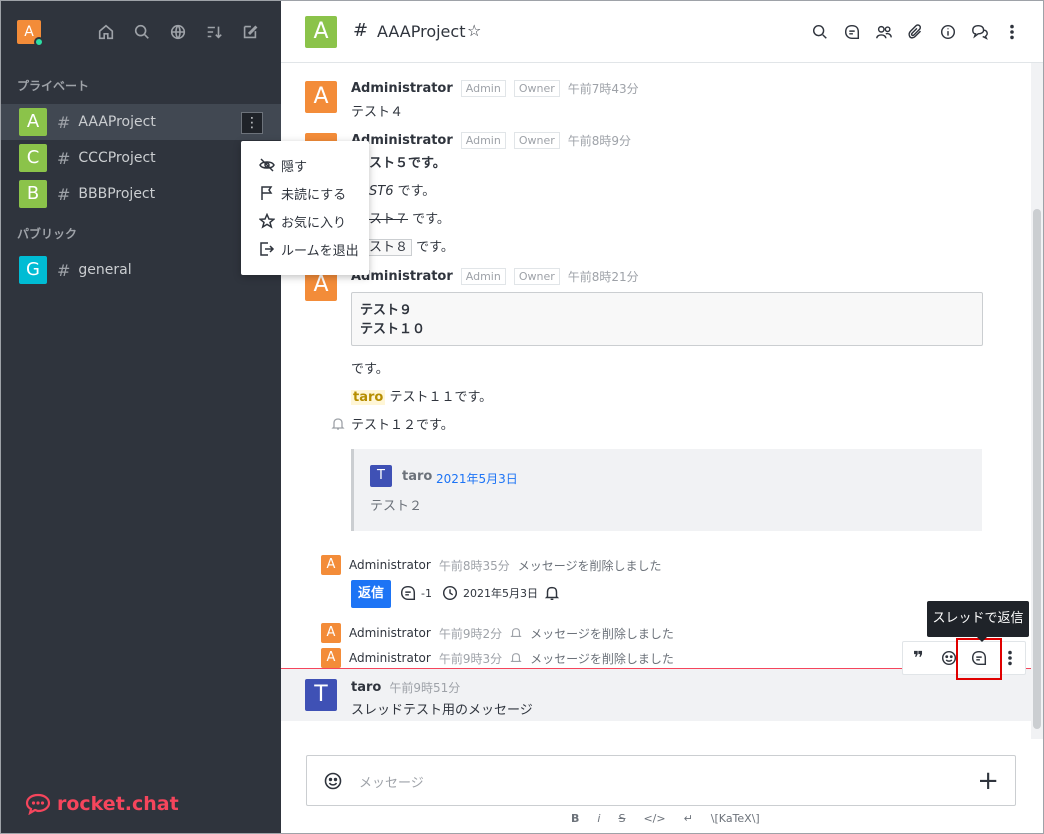 The height and width of the screenshot is (834, 1044). I want to click on avatar: T, so click(321, 695).